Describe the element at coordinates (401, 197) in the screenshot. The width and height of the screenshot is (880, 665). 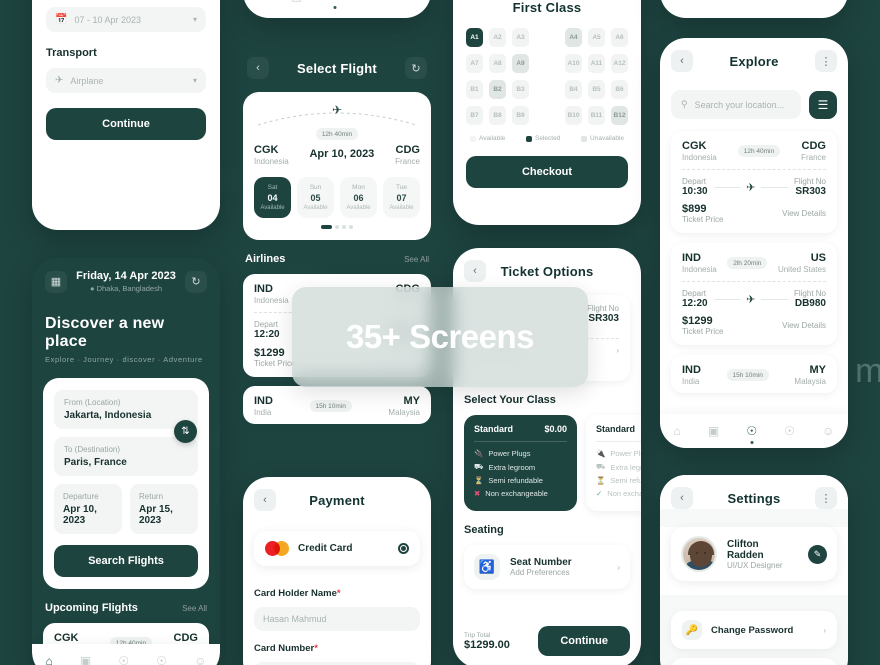
I see `day-chip: Tue 07 Available` at that location.